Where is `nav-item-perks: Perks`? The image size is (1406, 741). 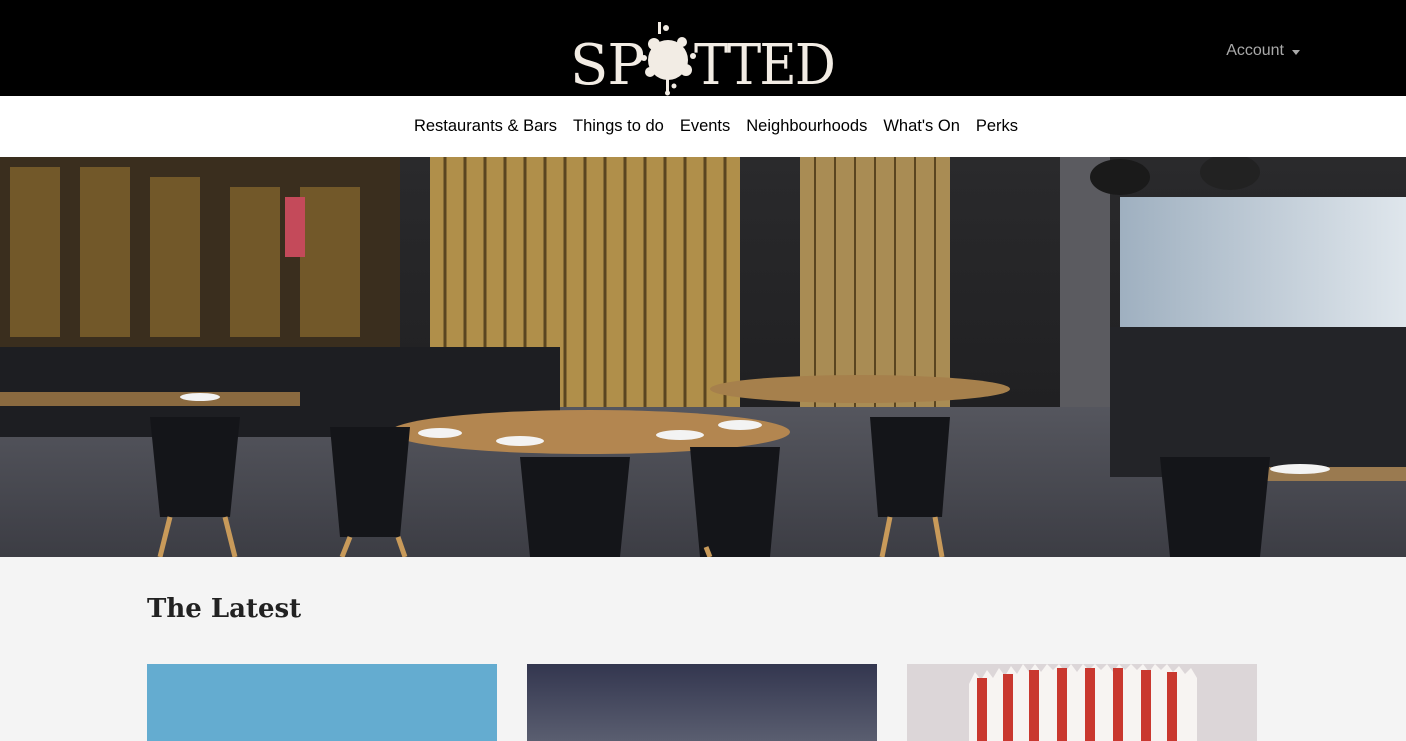 nav-item-perks: Perks is located at coordinates (997, 126).